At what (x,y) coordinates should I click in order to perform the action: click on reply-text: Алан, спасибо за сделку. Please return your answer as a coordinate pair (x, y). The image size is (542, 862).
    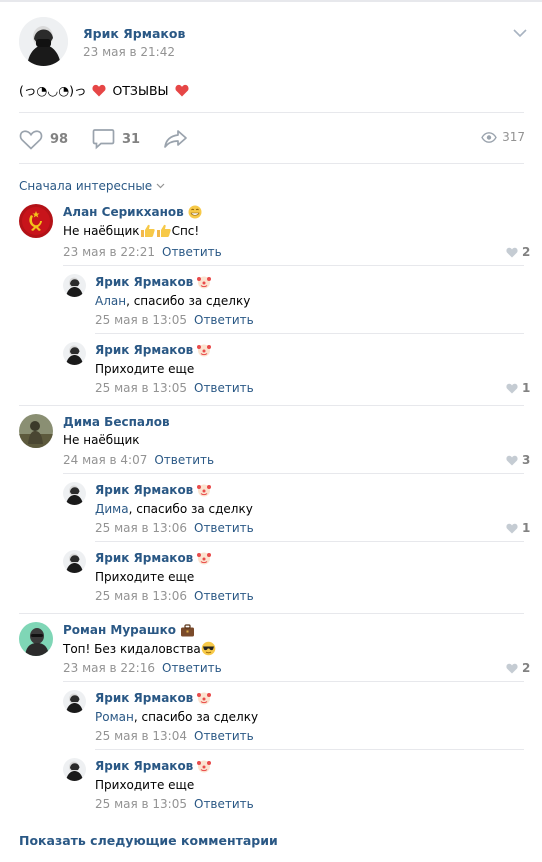
    Looking at the image, I should click on (172, 301).